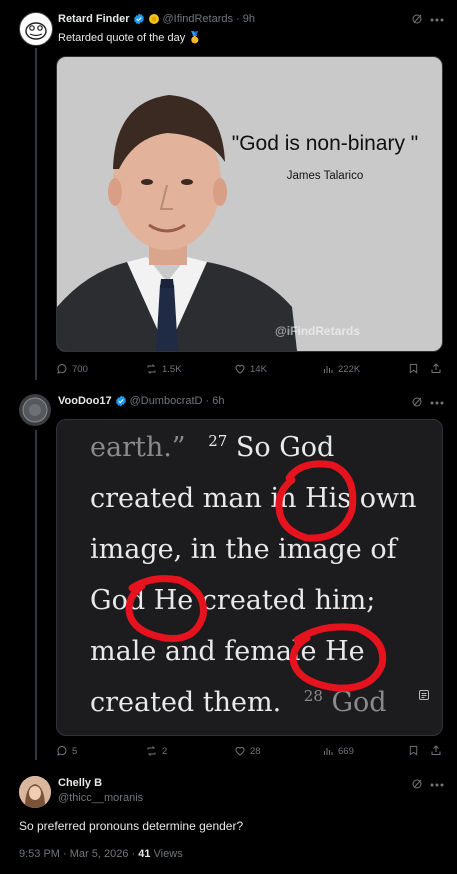  What do you see at coordinates (215, 401) in the screenshot?
I see `tweet-time: · 6h` at bounding box center [215, 401].